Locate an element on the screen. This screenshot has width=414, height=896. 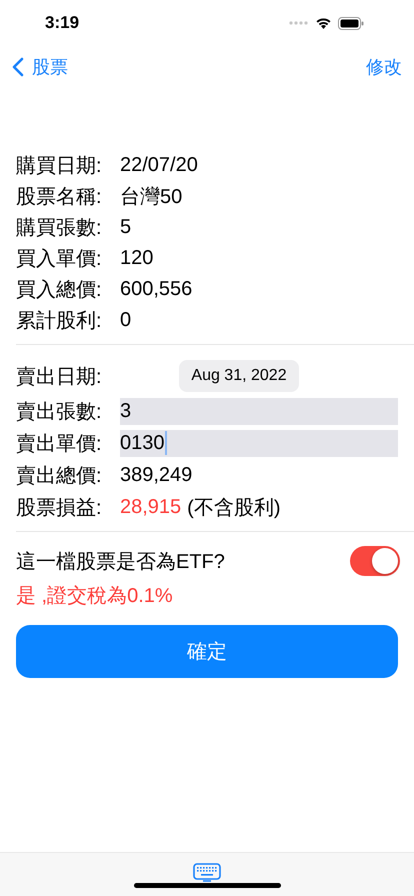
signal-icon is located at coordinates (299, 23).